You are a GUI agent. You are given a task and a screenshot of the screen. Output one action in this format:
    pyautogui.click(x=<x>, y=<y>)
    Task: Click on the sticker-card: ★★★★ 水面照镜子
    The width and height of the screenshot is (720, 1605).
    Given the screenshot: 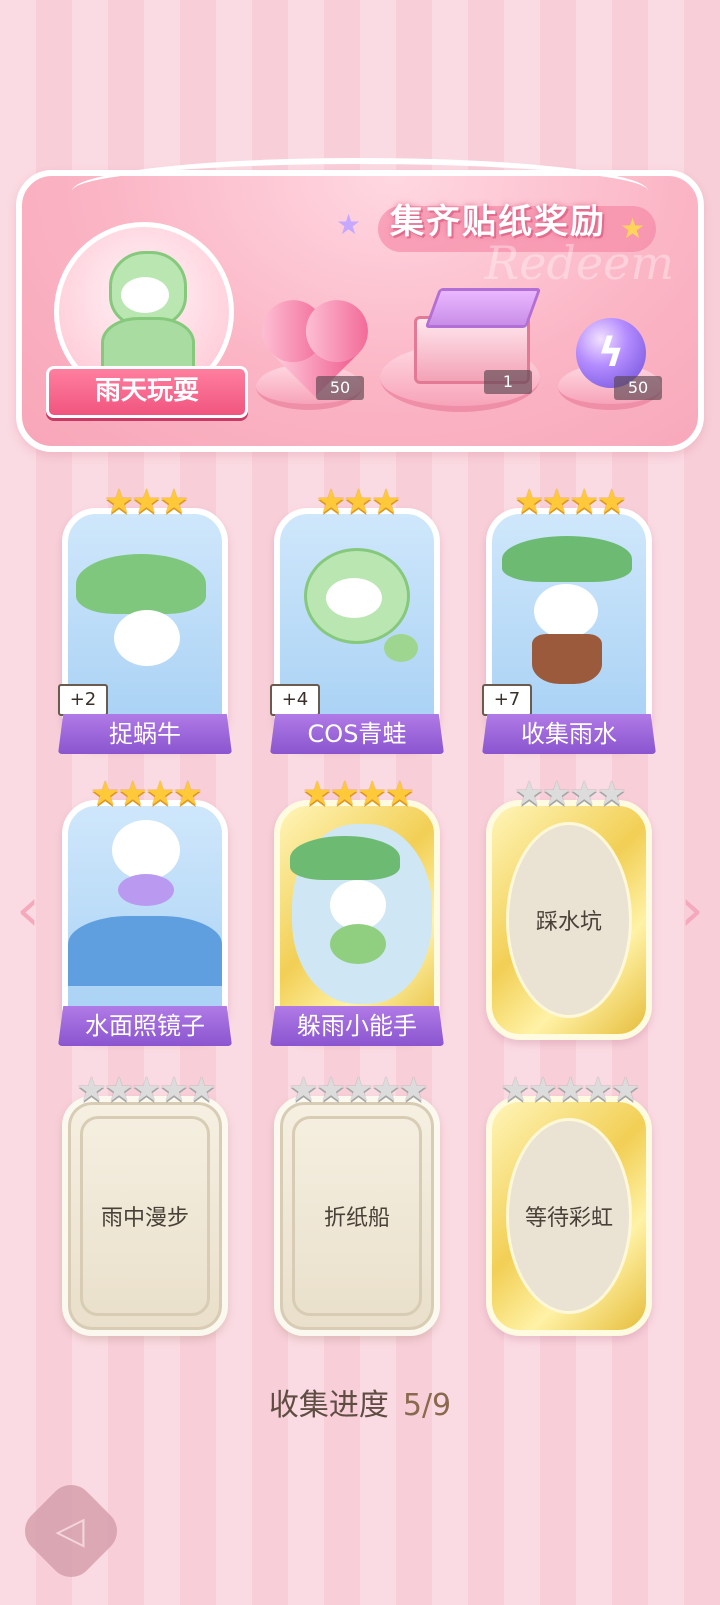 What is the action you would take?
    pyautogui.click(x=145, y=910)
    